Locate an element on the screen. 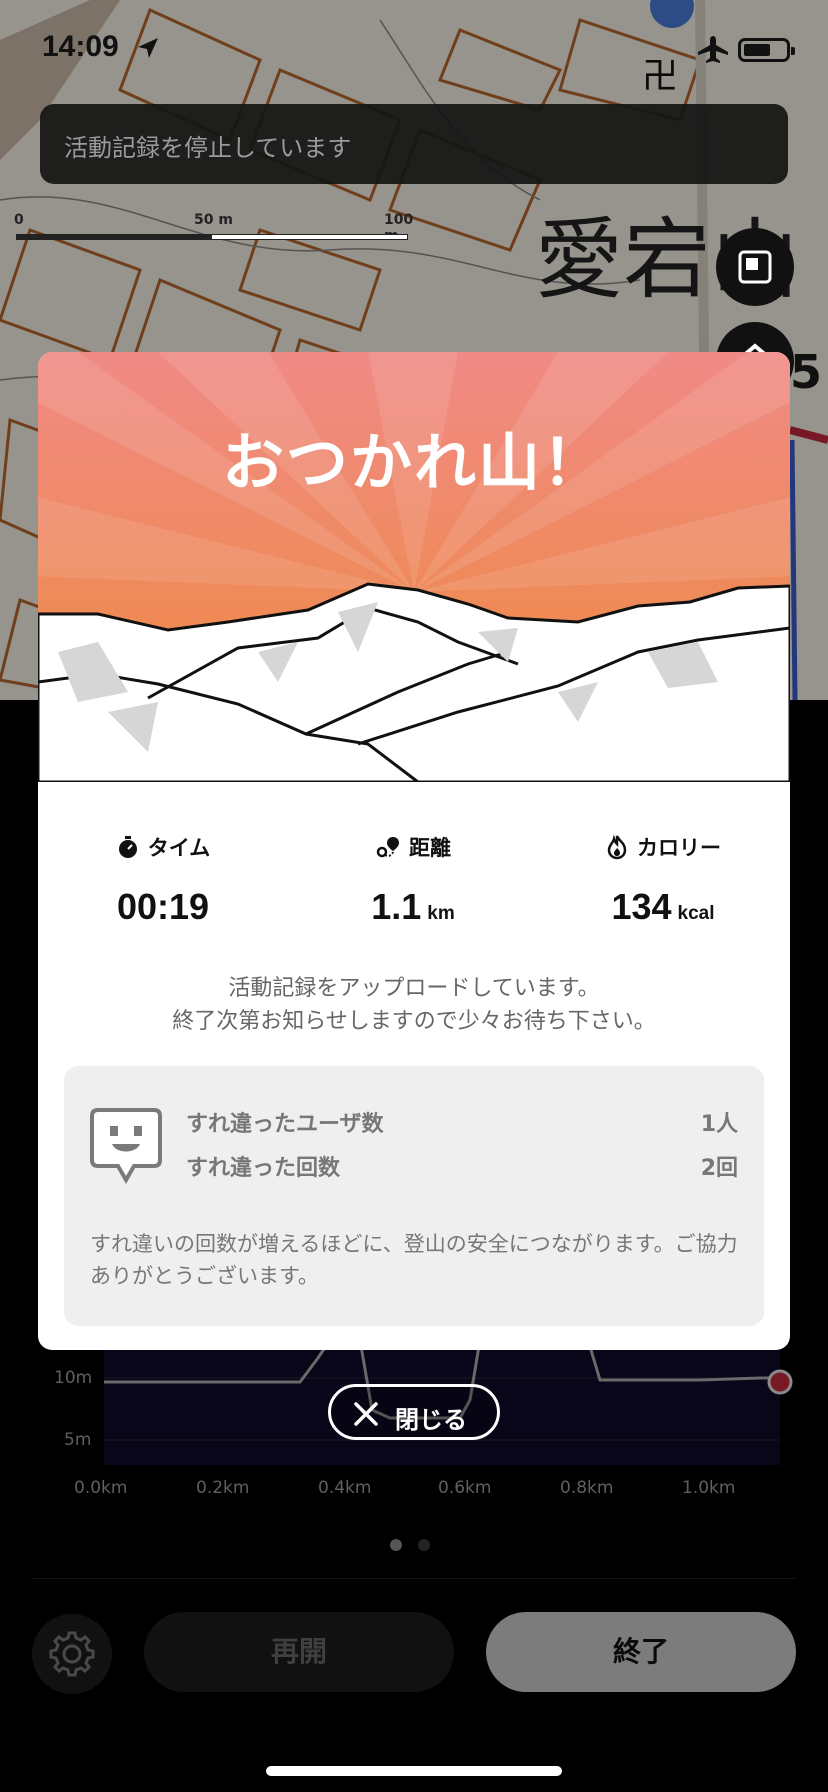  home-indicator is located at coordinates (414, 1771).